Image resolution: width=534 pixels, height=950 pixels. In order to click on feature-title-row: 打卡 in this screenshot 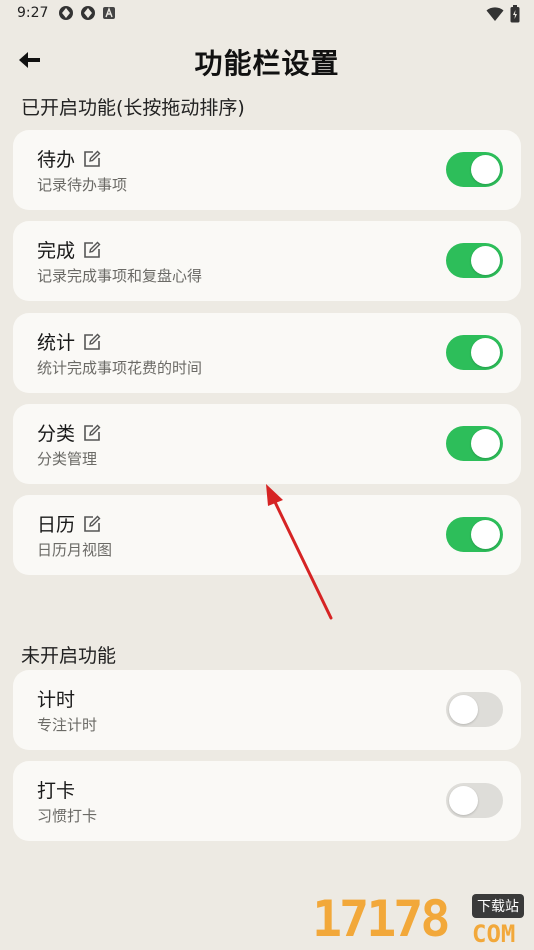, I will do `click(56, 789)`.